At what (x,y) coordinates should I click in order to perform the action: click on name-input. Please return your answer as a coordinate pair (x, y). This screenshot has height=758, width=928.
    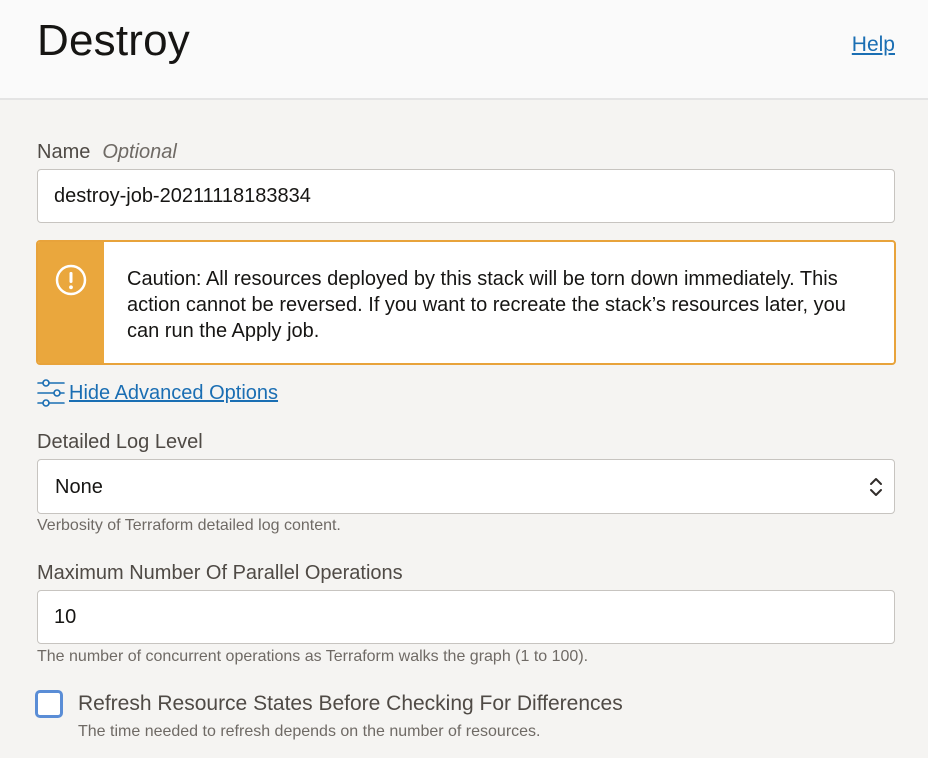
    Looking at the image, I should click on (466, 196).